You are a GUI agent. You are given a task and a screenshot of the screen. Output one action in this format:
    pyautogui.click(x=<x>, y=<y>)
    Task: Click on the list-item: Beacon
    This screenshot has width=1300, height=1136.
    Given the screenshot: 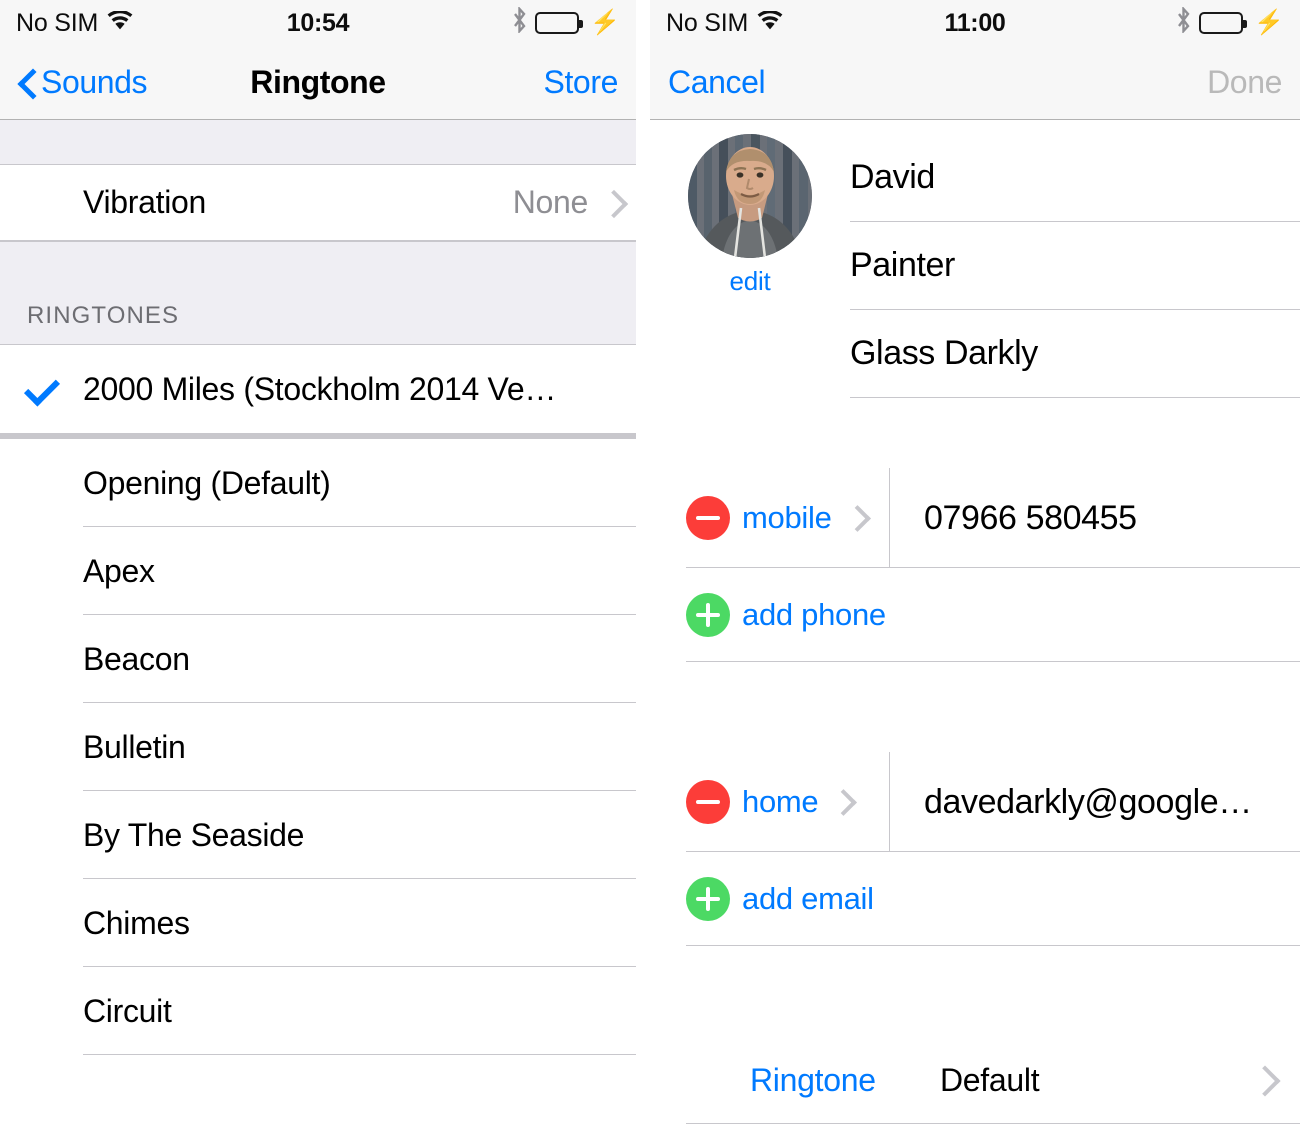 What is the action you would take?
    pyautogui.click(x=318, y=659)
    